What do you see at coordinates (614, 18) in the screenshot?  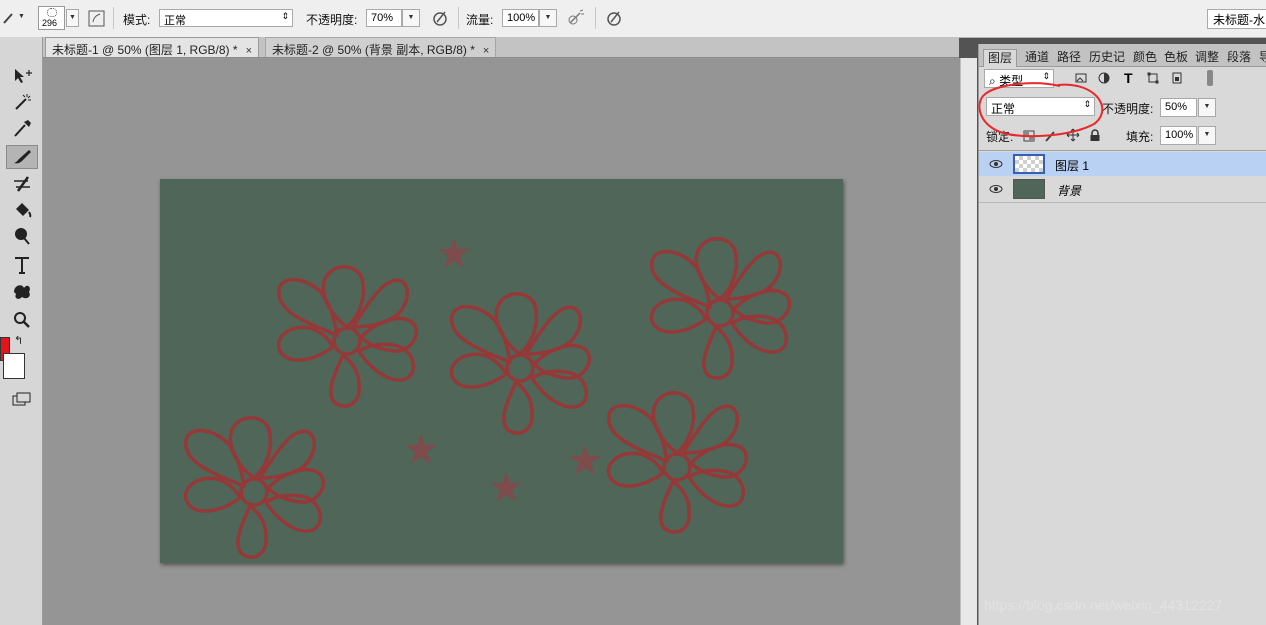 I see `pressure-size-icon` at bounding box center [614, 18].